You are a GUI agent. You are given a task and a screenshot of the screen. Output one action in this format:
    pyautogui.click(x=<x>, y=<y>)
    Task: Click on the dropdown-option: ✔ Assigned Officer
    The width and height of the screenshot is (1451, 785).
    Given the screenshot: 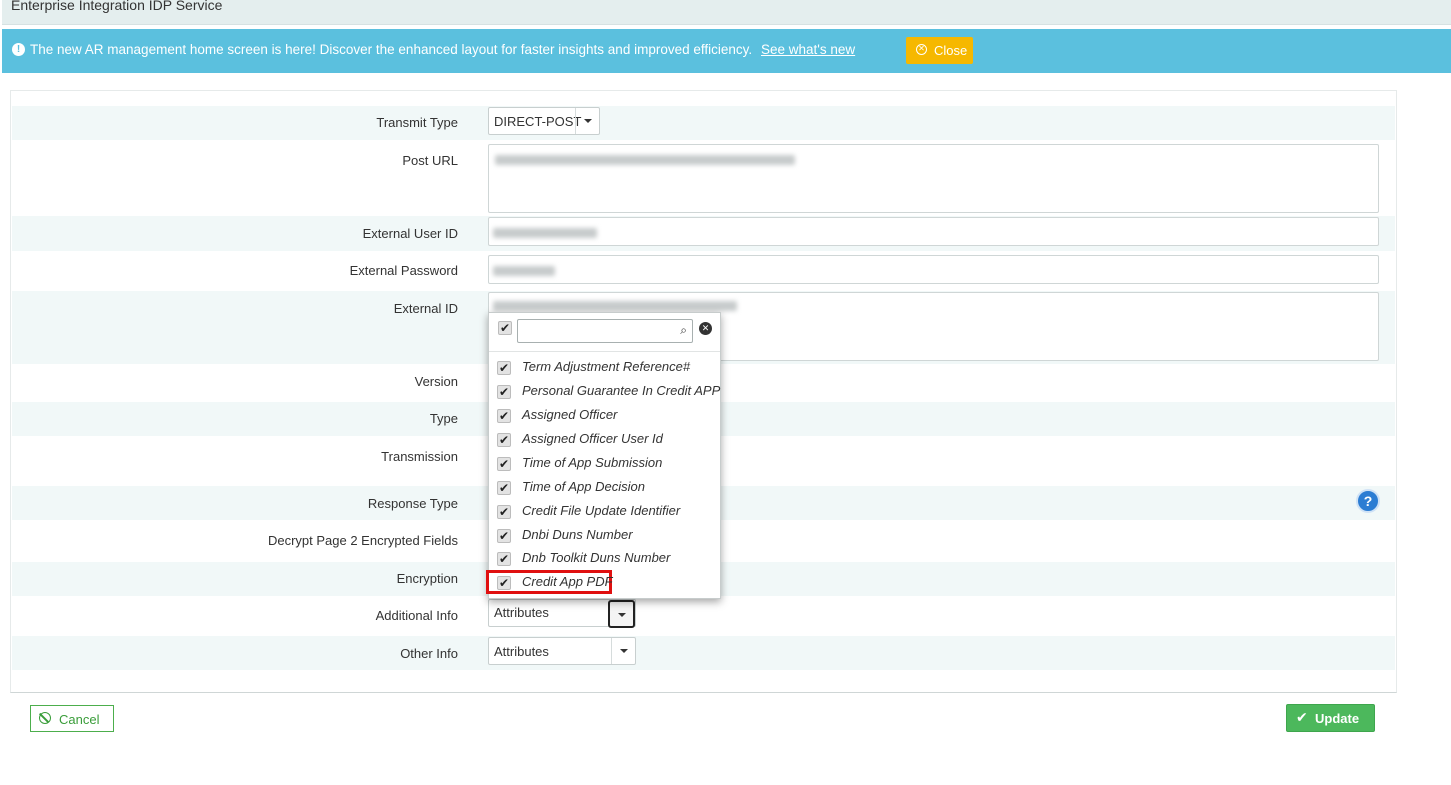 What is the action you would take?
    pyautogui.click(x=604, y=415)
    